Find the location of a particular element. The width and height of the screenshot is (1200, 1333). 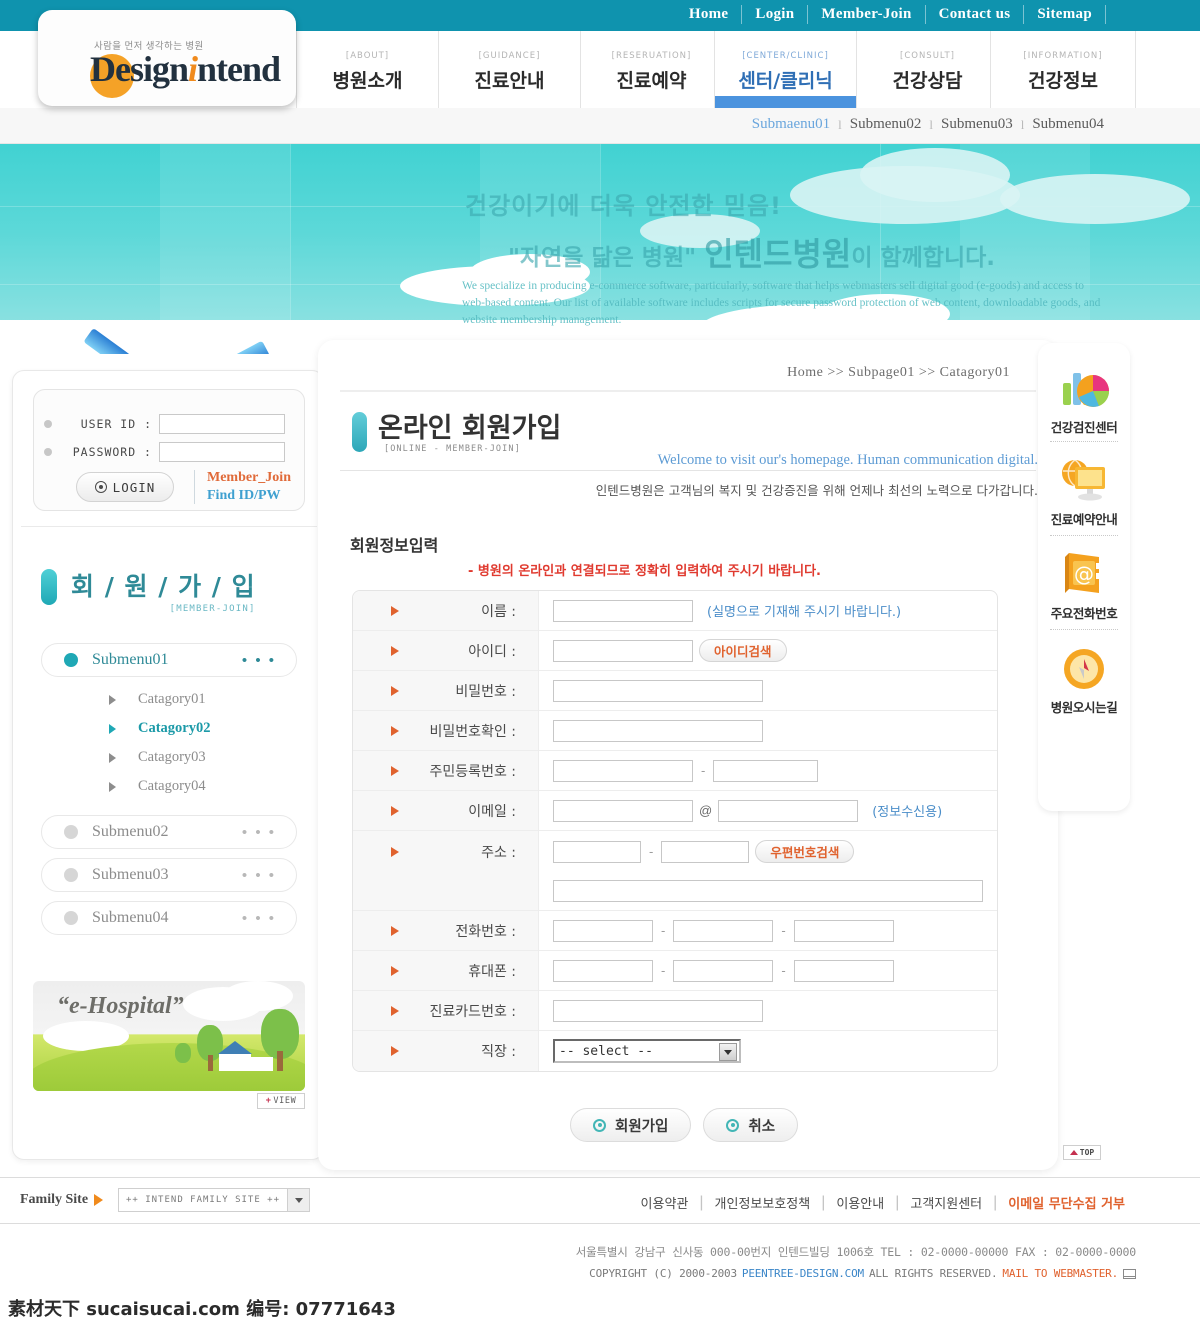

nav-item-about: [ABOUT] 병원소개 is located at coordinates (367, 69).